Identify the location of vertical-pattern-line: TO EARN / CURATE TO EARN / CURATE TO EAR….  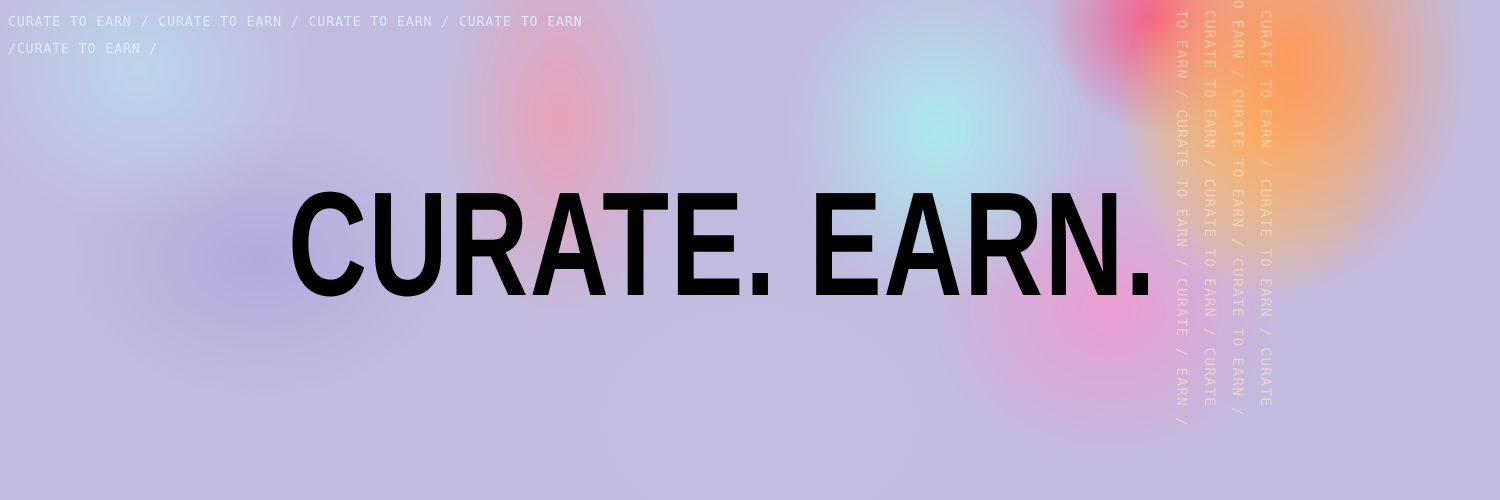
(1237, 208).